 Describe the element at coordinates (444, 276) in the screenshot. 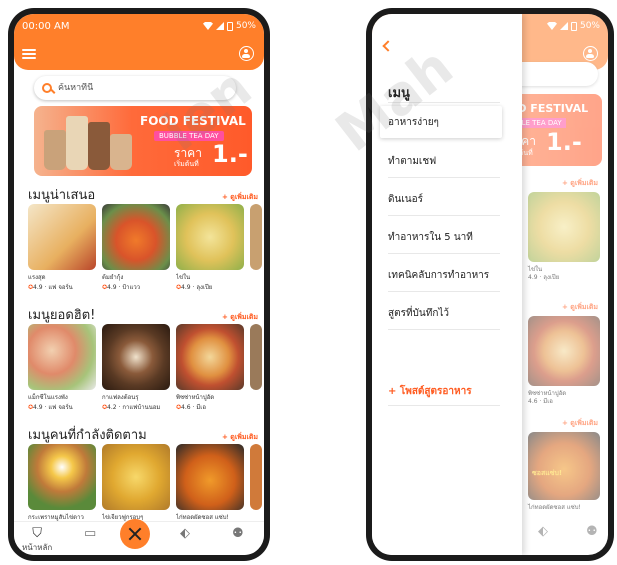

I see `drawer-item-cooking-tips: เทคนิคลับการทำอาหาร` at that location.